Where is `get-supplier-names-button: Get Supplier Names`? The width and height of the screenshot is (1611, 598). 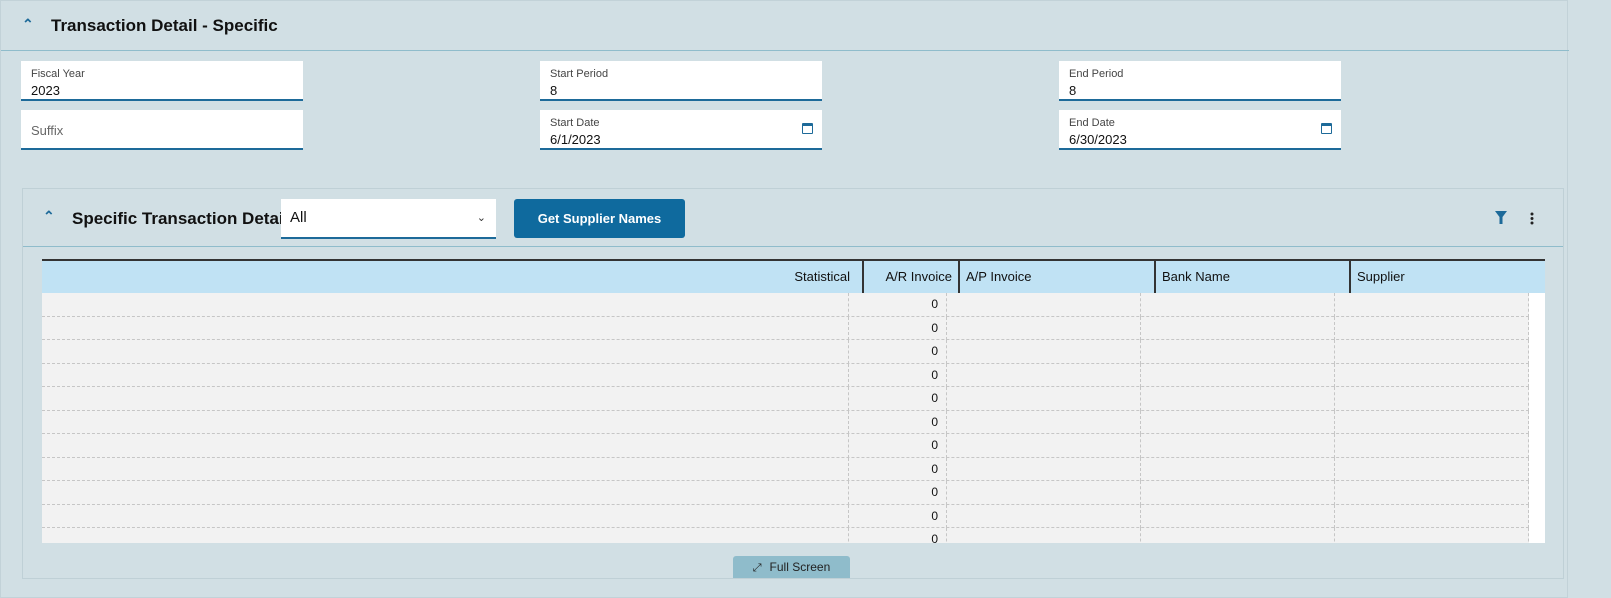 get-supplier-names-button: Get Supplier Names is located at coordinates (599, 218).